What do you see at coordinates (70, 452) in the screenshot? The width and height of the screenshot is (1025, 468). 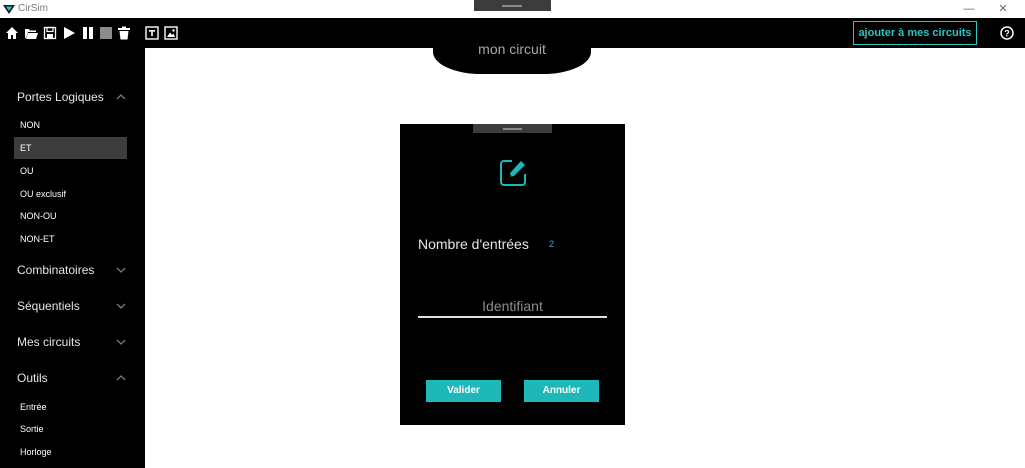 I see `sidebar-item-horloge: Horloge` at bounding box center [70, 452].